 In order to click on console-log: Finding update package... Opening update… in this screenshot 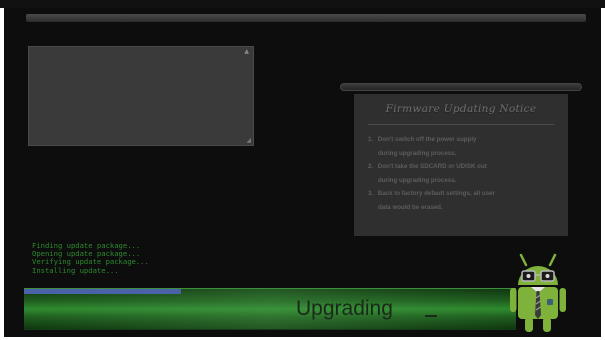, I will do `click(90, 258)`.